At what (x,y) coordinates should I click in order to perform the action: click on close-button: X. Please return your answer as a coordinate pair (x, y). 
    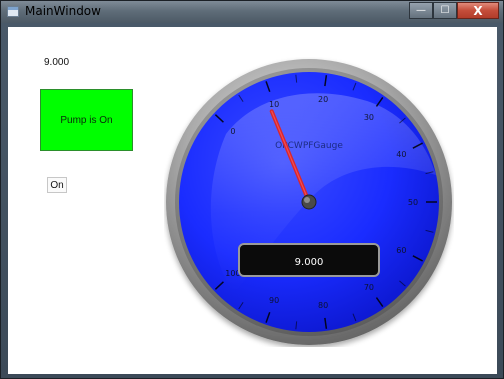
    Looking at the image, I should click on (478, 10).